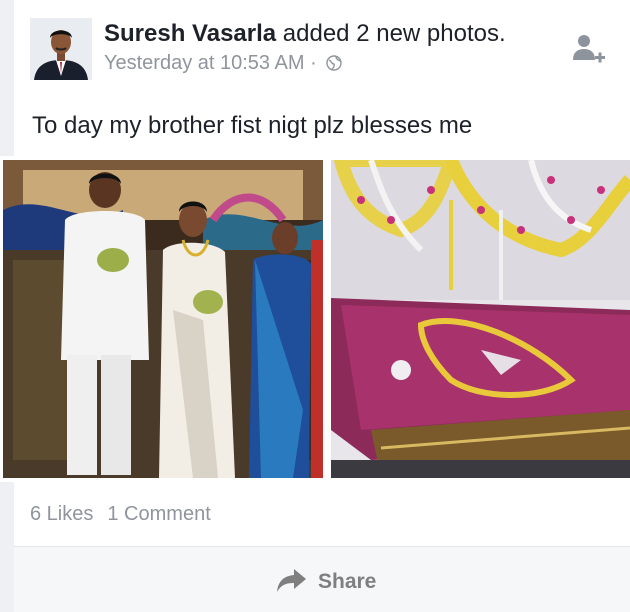 Image resolution: width=630 pixels, height=612 pixels. Describe the element at coordinates (204, 63) in the screenshot. I see `post-timestamp: Yesterday at 10:53 AM` at that location.